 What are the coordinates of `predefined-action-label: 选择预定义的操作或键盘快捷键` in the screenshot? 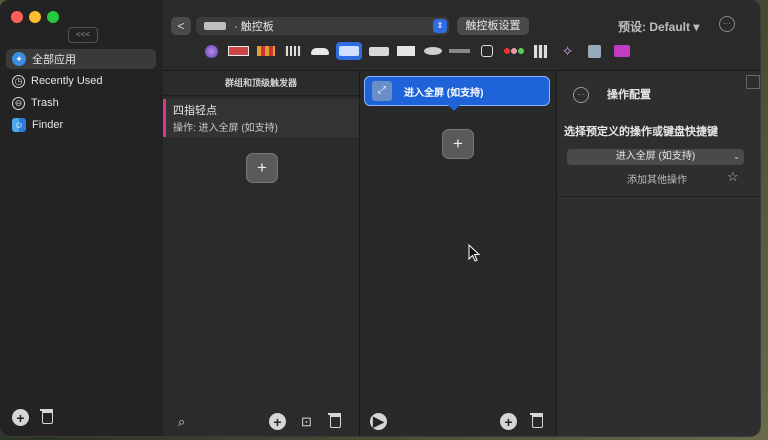 It's located at (641, 132).